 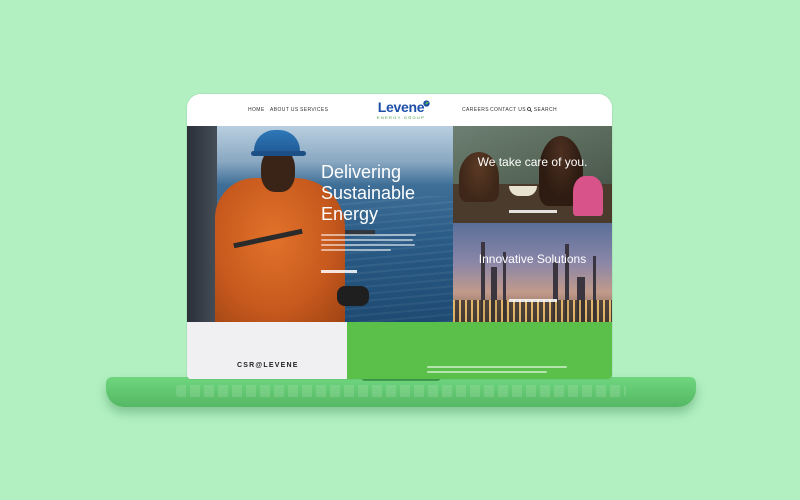 I want to click on refinery-tile-title: Innovative Solutions, so click(x=532, y=259).